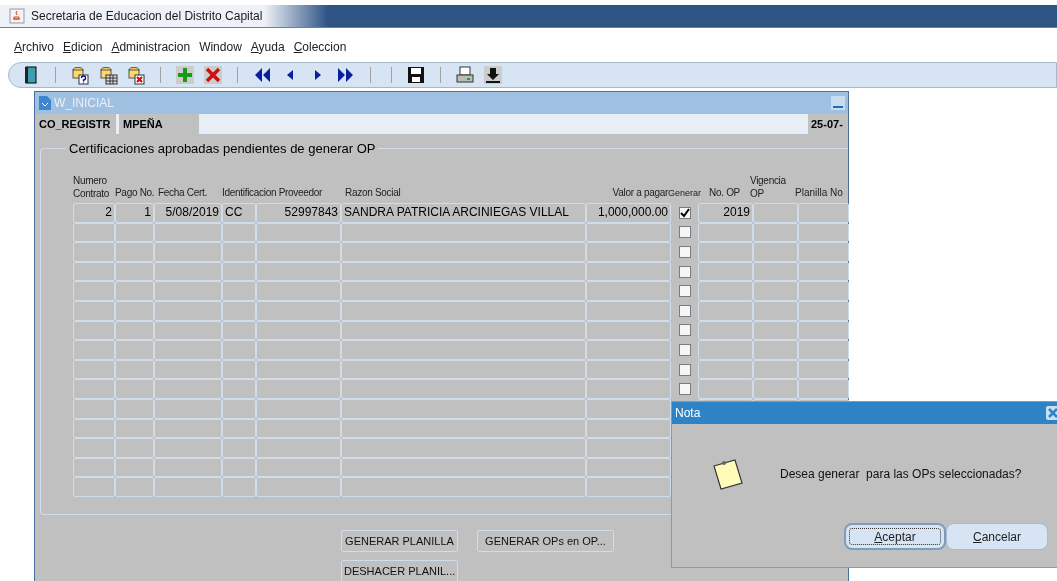 The height and width of the screenshot is (581, 1057). Describe the element at coordinates (159, 124) in the screenshot. I see `info-field: MPEÑA` at that location.